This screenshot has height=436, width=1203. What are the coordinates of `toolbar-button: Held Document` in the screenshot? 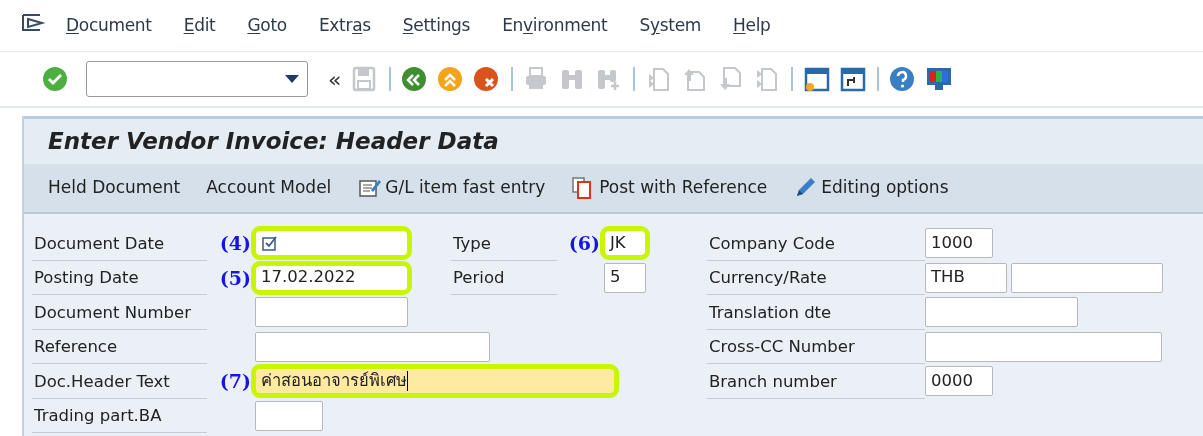 It's located at (114, 188).